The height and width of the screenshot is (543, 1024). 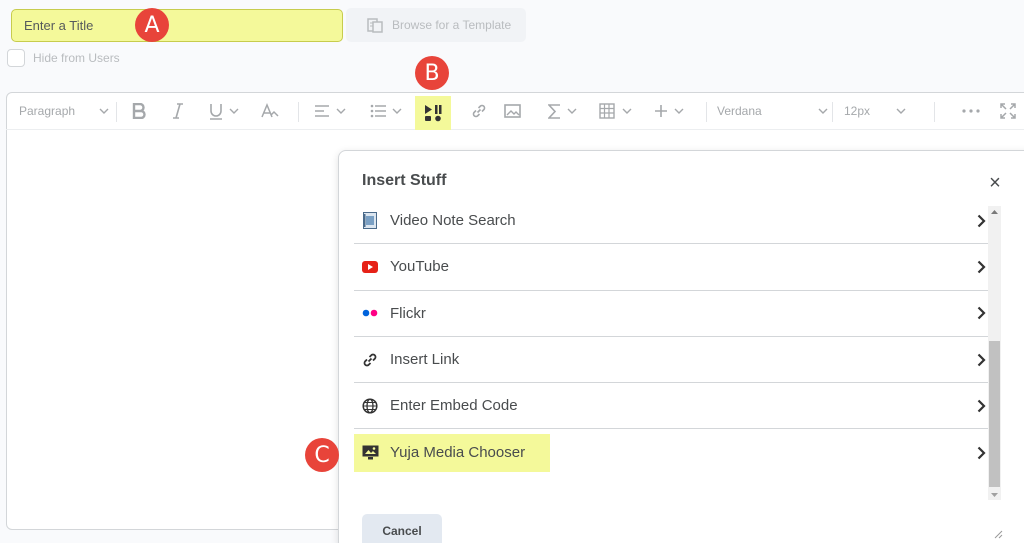 What do you see at coordinates (370, 313) in the screenshot?
I see `flickr-icon` at bounding box center [370, 313].